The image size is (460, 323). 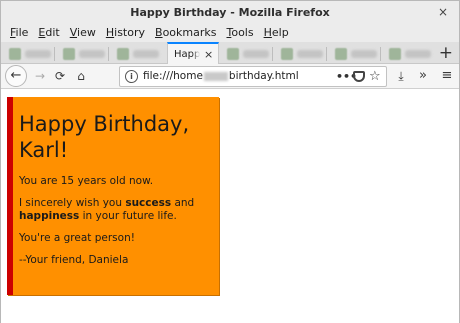 I want to click on menu-view-key: V, so click(x=73, y=32).